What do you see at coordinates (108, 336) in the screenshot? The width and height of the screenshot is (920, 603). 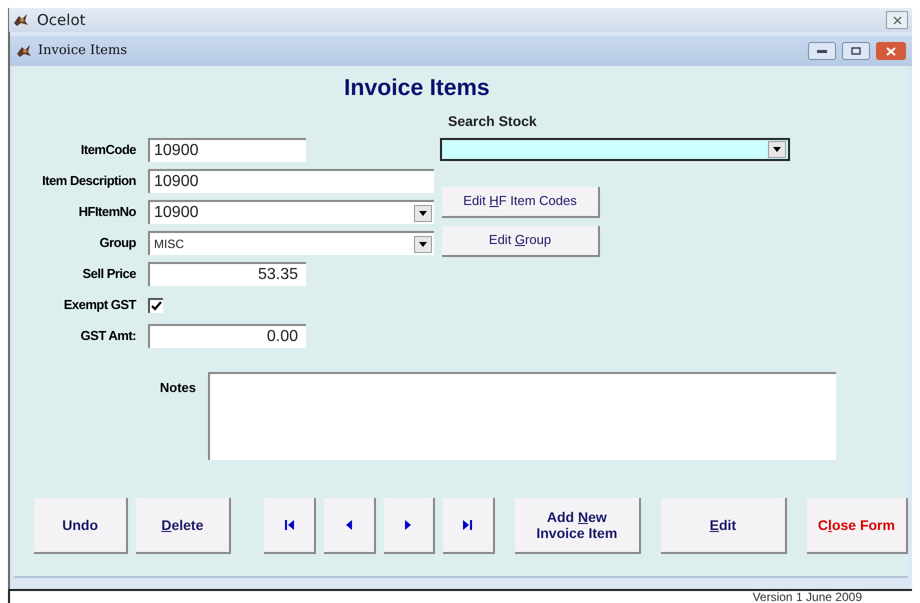 I see `field-label: GST Amt:` at bounding box center [108, 336].